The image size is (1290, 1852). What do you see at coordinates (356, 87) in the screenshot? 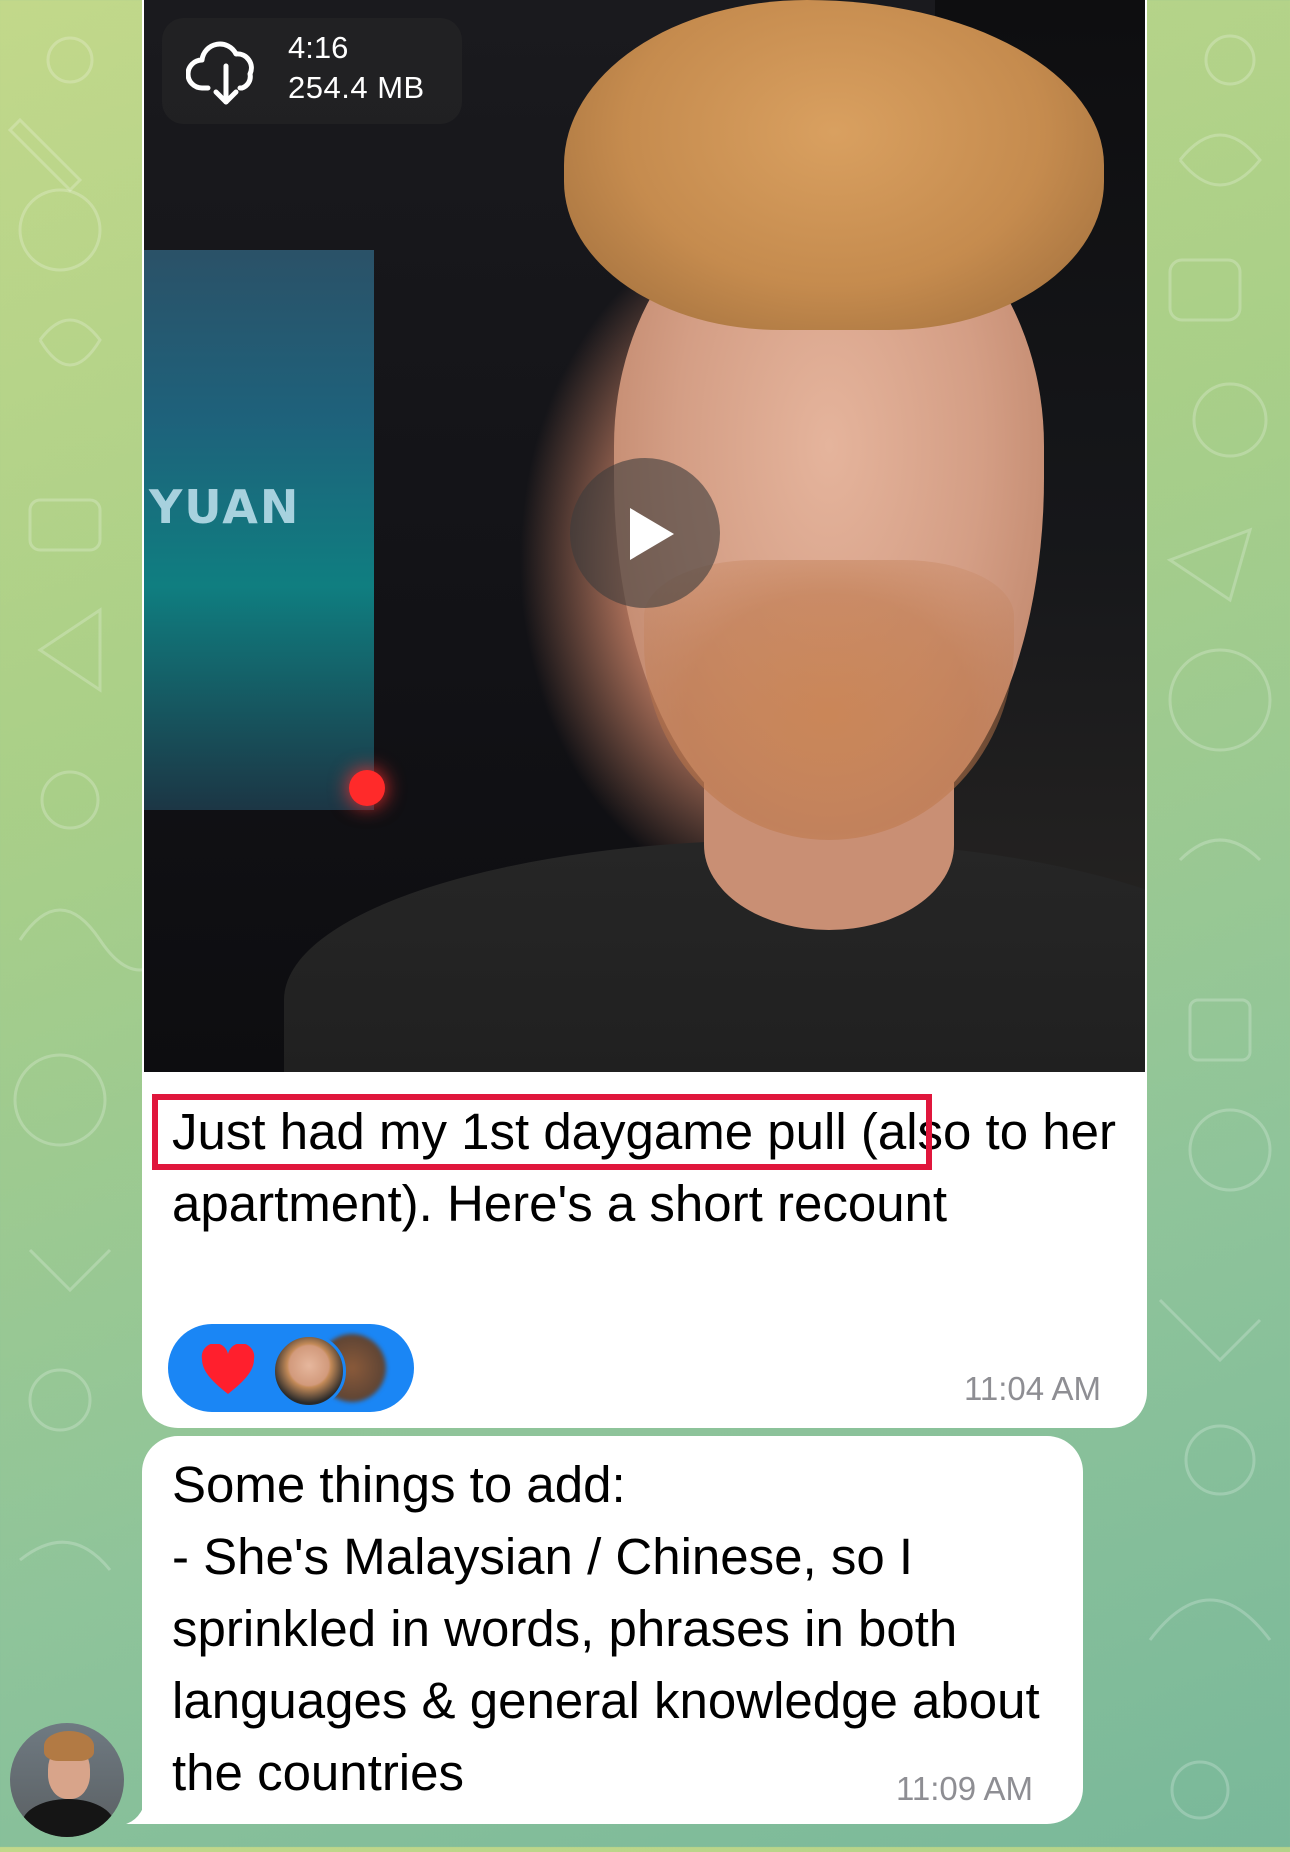
I see `video-file-size: 254.4 MB` at bounding box center [356, 87].